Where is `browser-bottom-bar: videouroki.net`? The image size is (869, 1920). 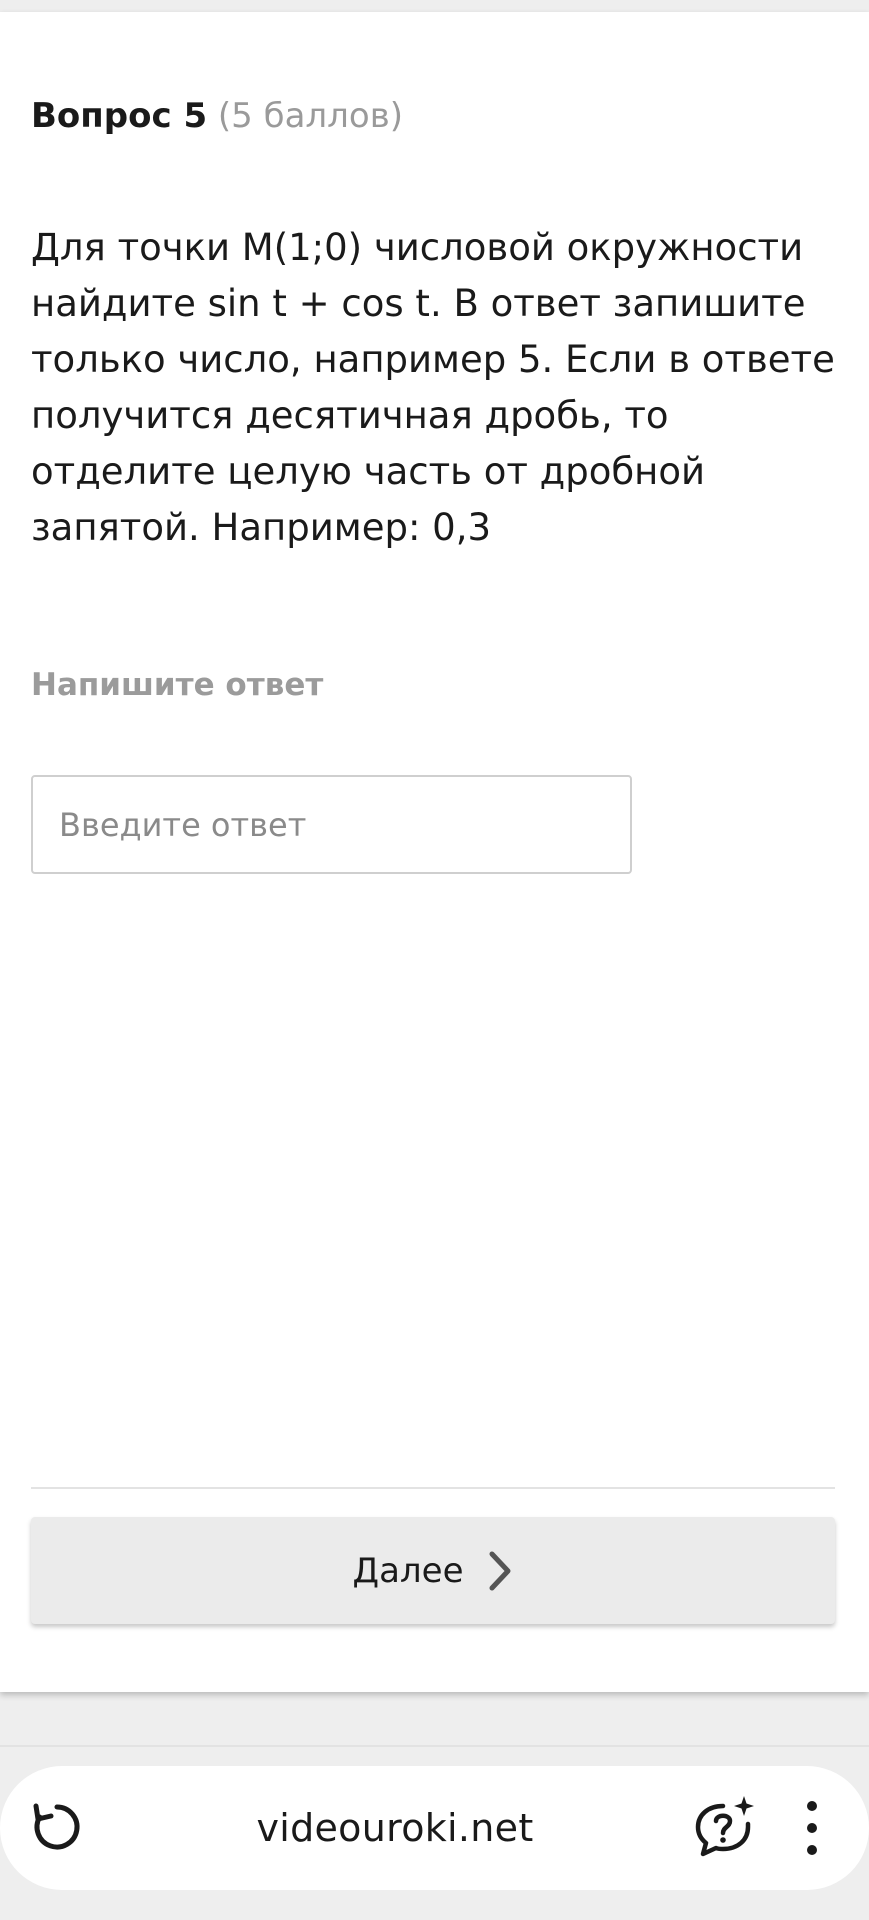 browser-bottom-bar: videouroki.net is located at coordinates (434, 1828).